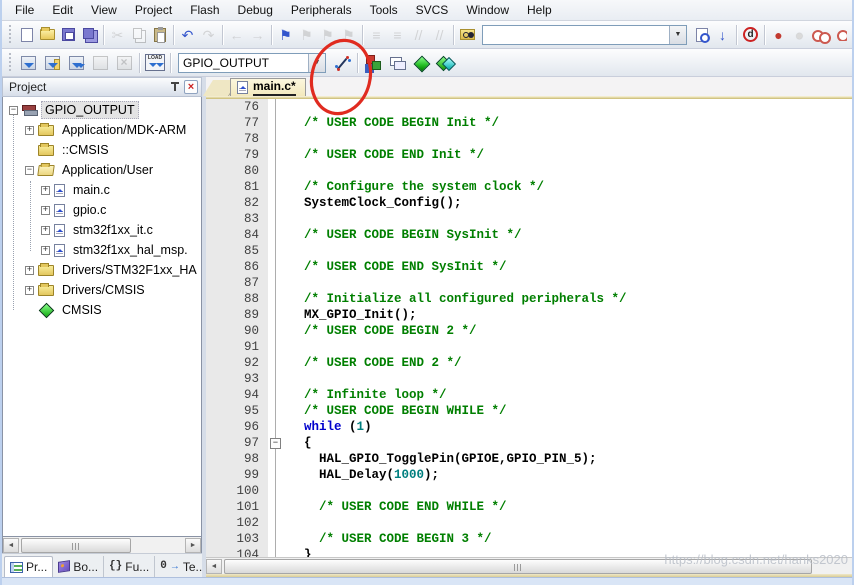 This screenshot has height=585, width=854. What do you see at coordinates (274, 87) in the screenshot?
I see `editor-tab-label: main.c*` at bounding box center [274, 87].